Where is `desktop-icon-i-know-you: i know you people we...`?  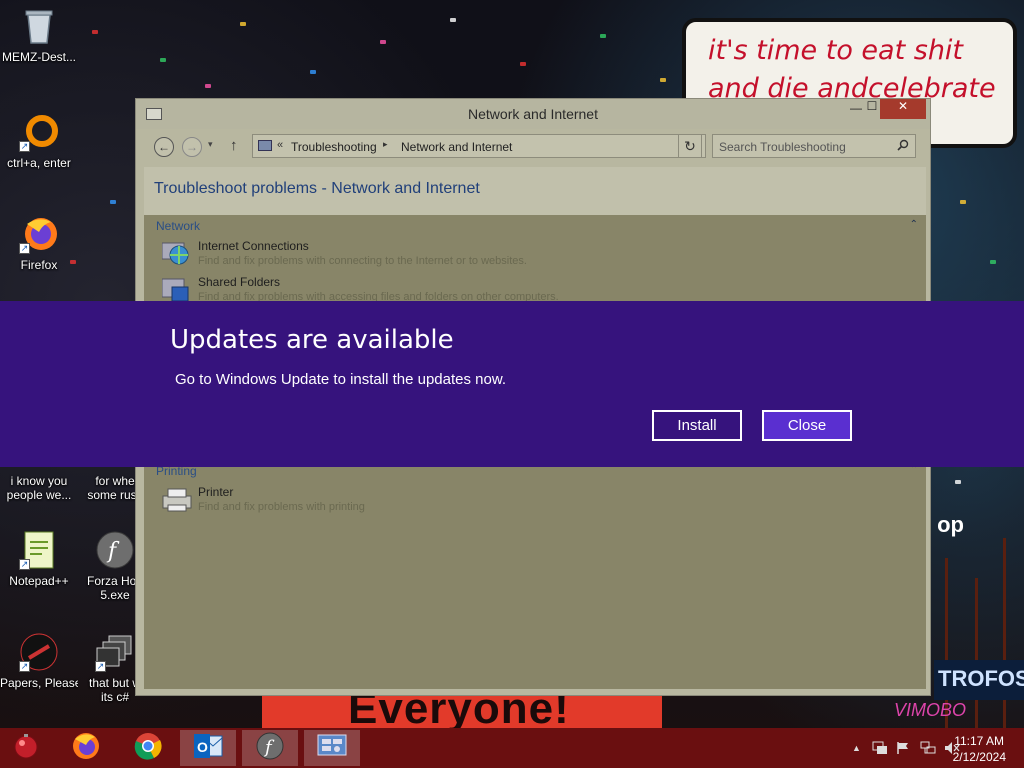 desktop-icon-i-know-you: i know you people we... is located at coordinates (39, 488).